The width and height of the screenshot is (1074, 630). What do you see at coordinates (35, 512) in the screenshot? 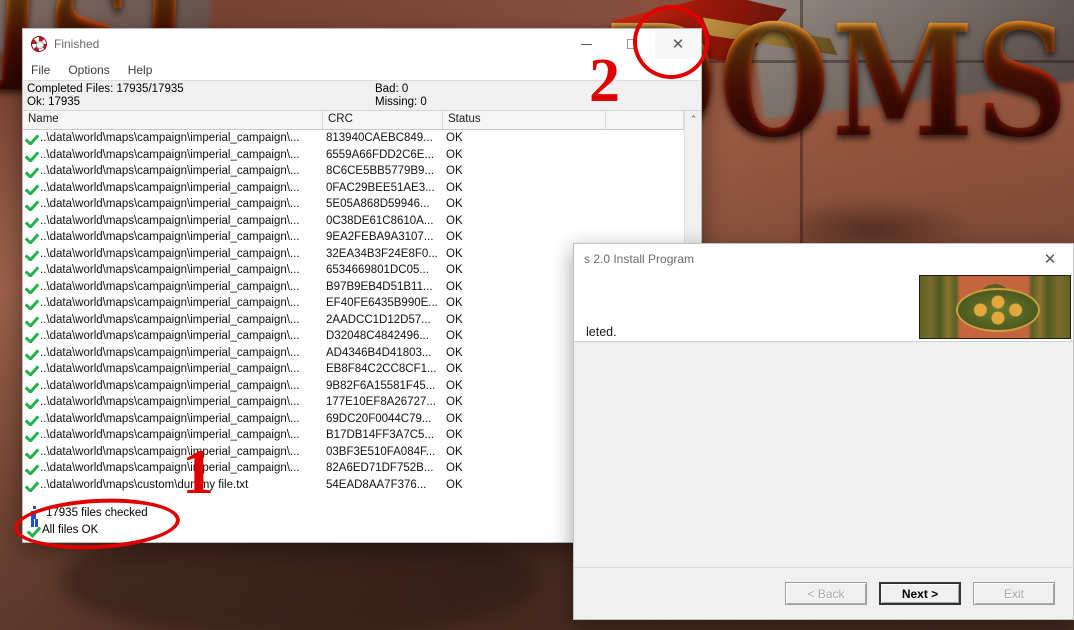
I see `info-icon` at bounding box center [35, 512].